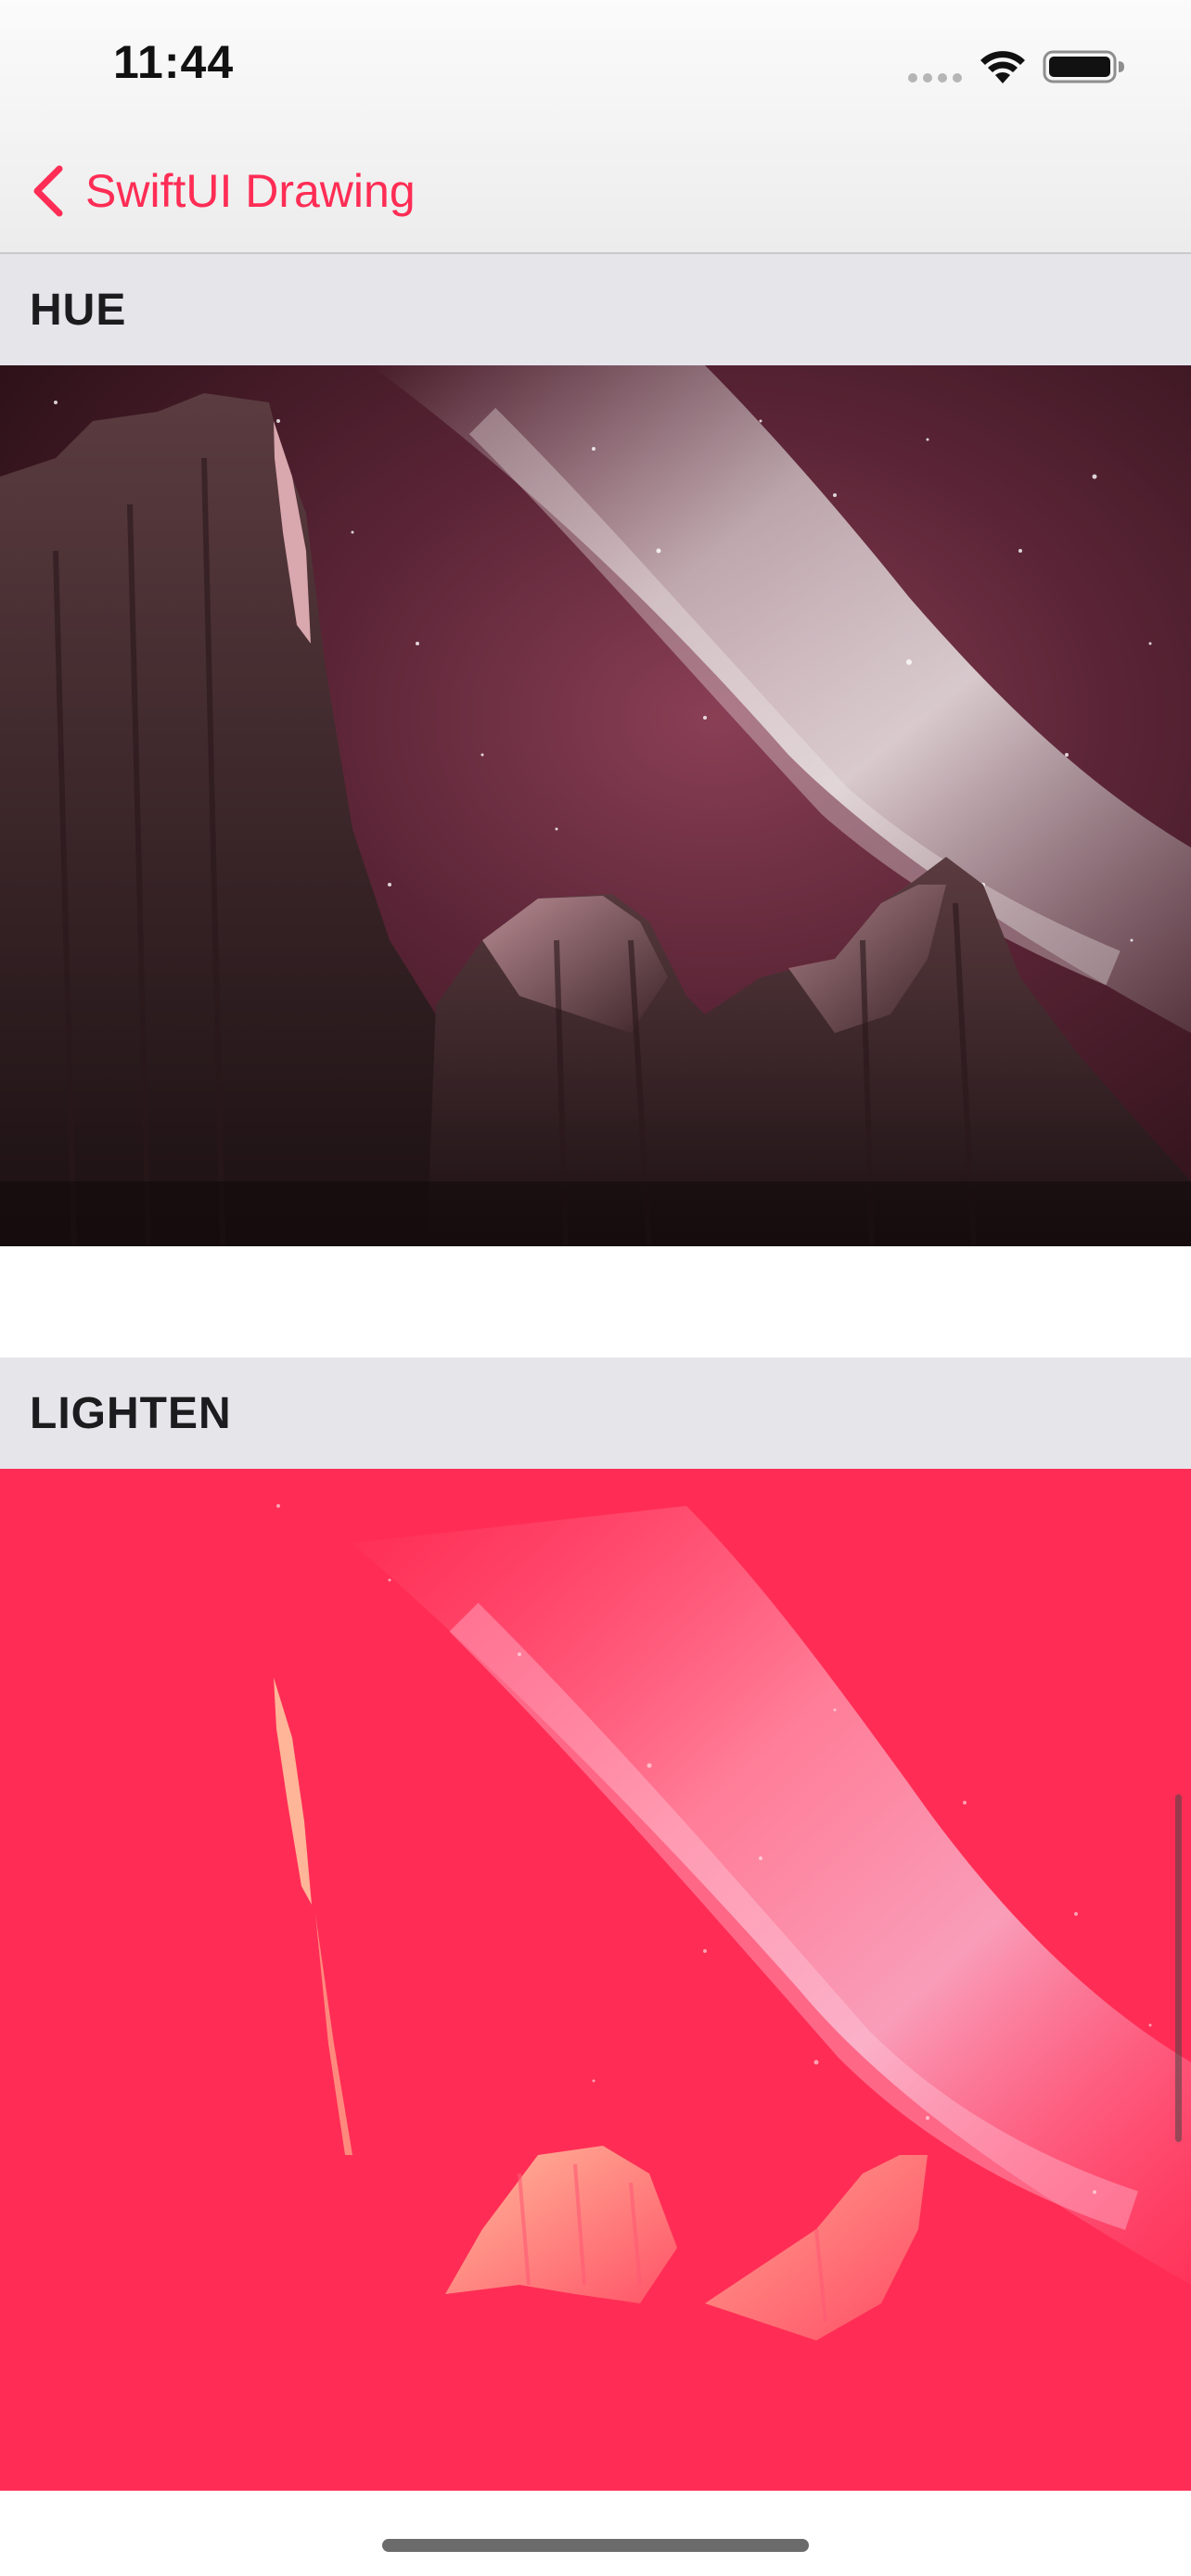 The width and height of the screenshot is (1191, 2576). Describe the element at coordinates (595, 1413) in the screenshot. I see `section-header-lighten: LIGHTEN` at that location.